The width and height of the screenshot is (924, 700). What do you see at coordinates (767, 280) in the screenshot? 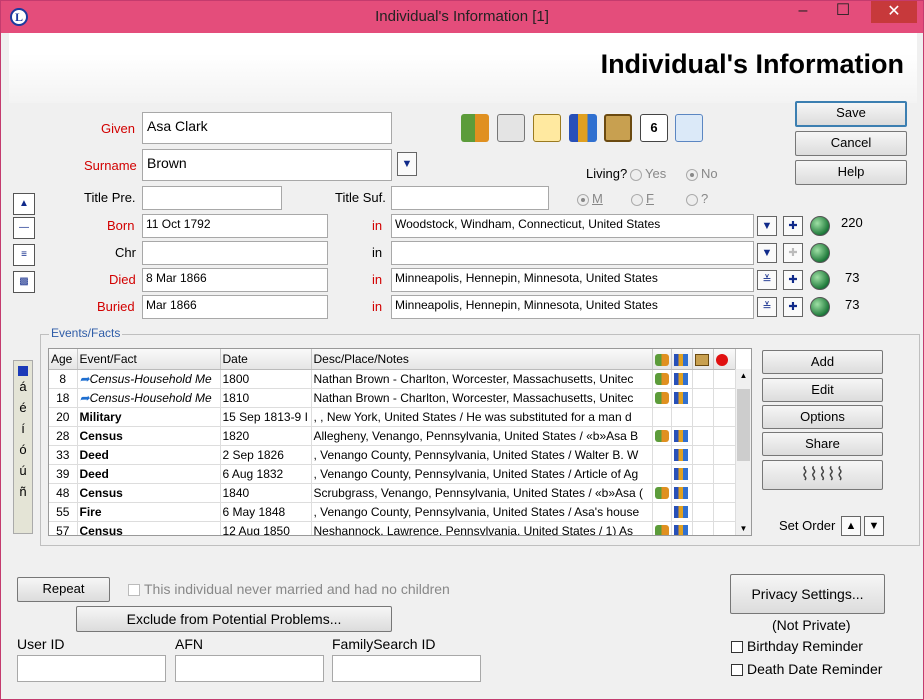
I see `died-place-dropdown: ≚` at bounding box center [767, 280].